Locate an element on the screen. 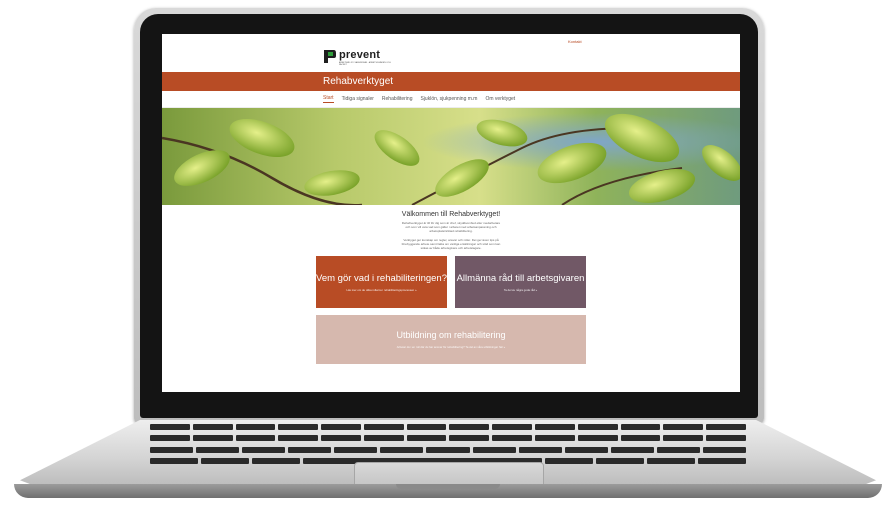  nav-item-start: Start is located at coordinates (328, 99).